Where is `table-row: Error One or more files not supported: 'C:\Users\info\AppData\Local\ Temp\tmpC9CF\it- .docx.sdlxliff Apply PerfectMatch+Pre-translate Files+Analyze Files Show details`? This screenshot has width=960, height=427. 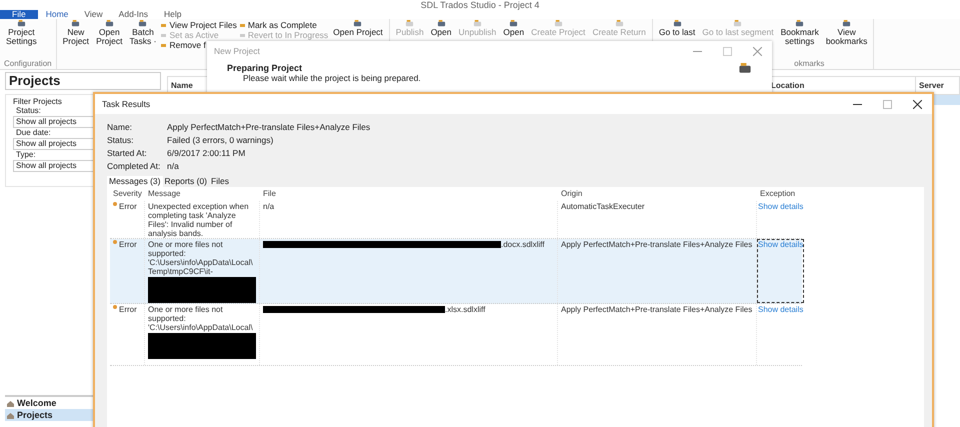
table-row: Error One or more files not supported: 'C:\Users\info\AppData\Local\ Temp\tmpC9CF\it- .docx.sdlxliff Apply PerfectMatch+Pre-translate Files+Analyze Files Show details is located at coordinates (456, 271).